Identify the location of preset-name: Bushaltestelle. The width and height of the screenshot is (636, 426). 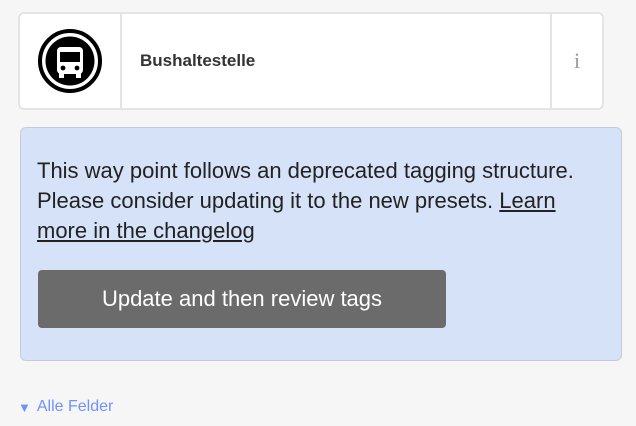
(336, 61).